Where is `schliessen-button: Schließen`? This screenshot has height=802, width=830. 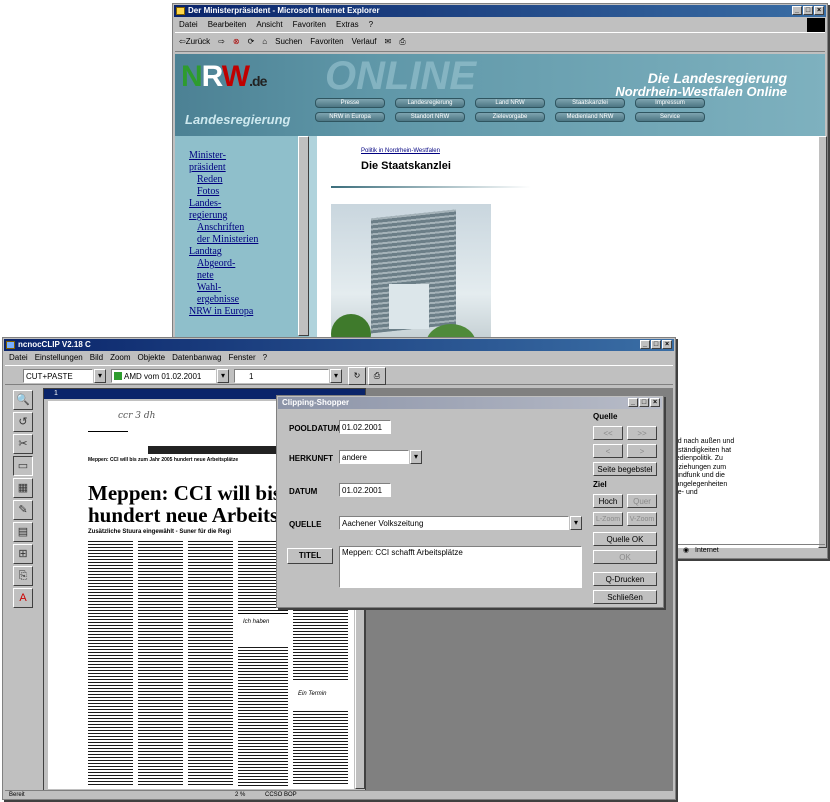
schliessen-button: Schließen is located at coordinates (625, 597).